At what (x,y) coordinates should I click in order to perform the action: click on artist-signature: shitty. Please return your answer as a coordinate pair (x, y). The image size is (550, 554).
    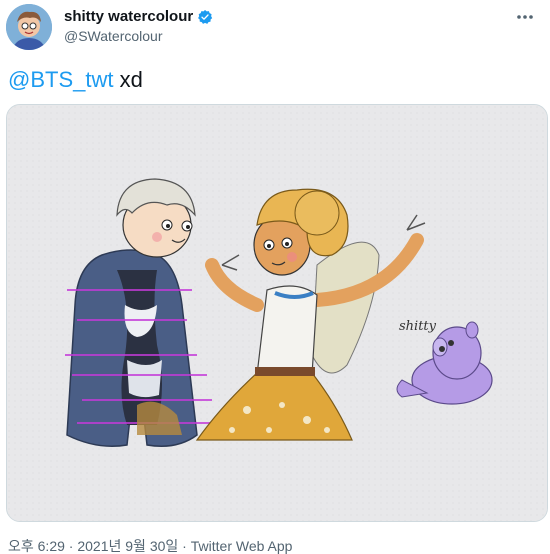
    Looking at the image, I should click on (418, 326).